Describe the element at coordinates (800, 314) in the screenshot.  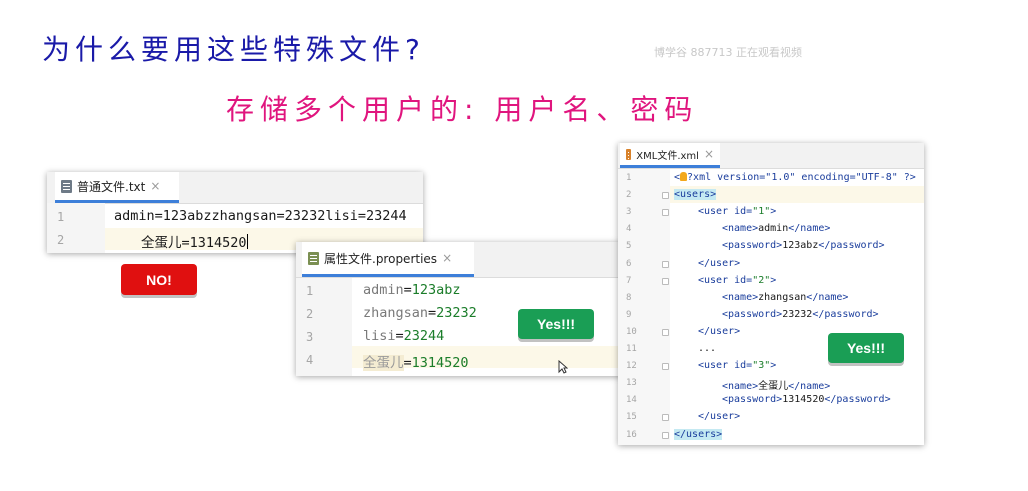
I see `xml-line: <password>23232</password>` at that location.